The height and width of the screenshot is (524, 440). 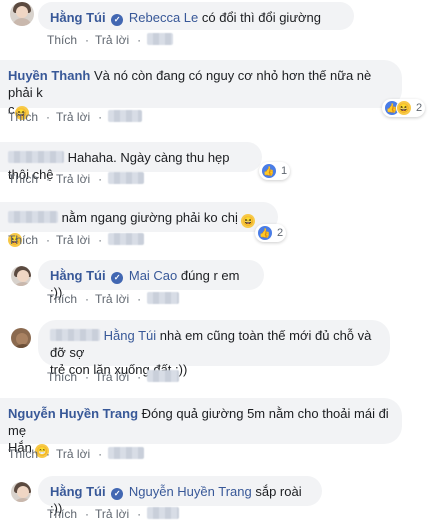 I want to click on comment-bubble: nằm ngang giường phải ko chị 😆😆, so click(x=139, y=224).